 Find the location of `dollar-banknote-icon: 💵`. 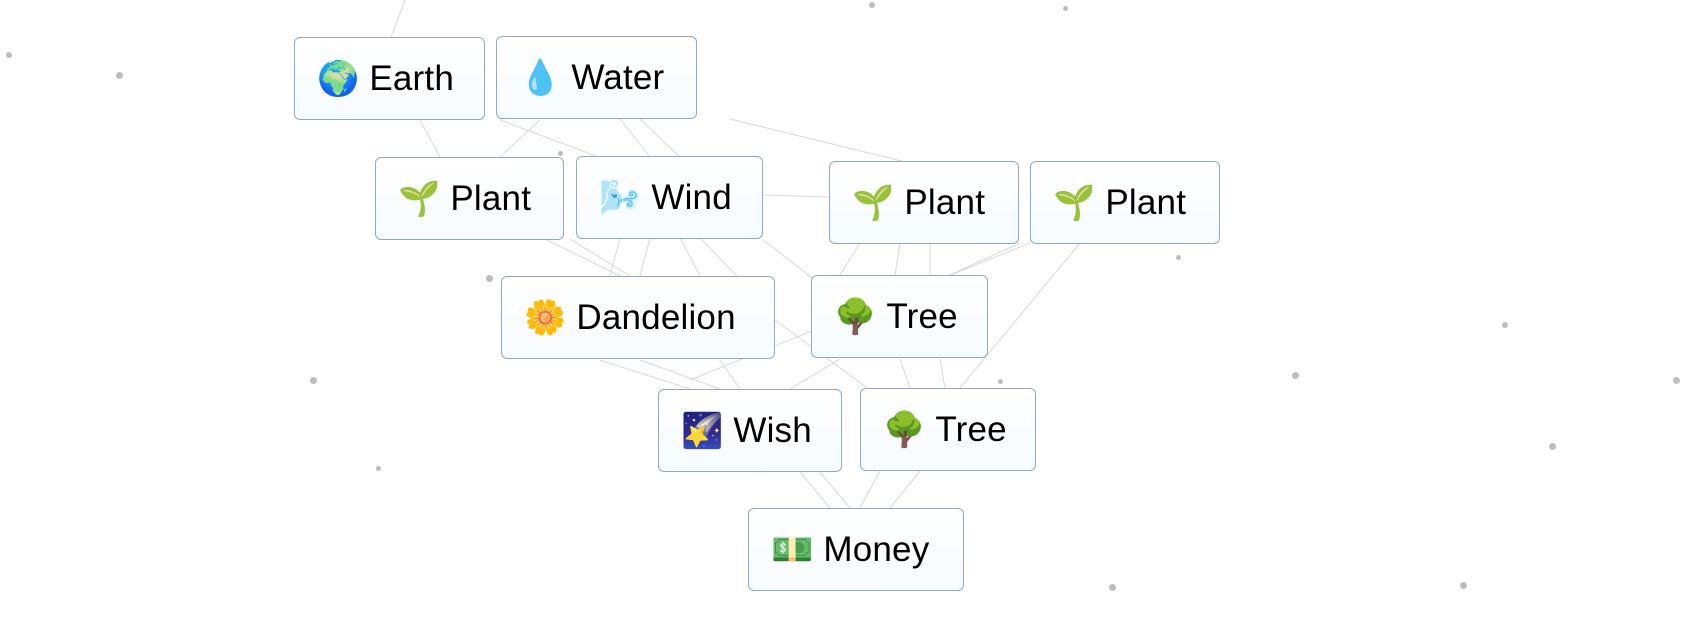

dollar-banknote-icon: 💵 is located at coordinates (792, 549).